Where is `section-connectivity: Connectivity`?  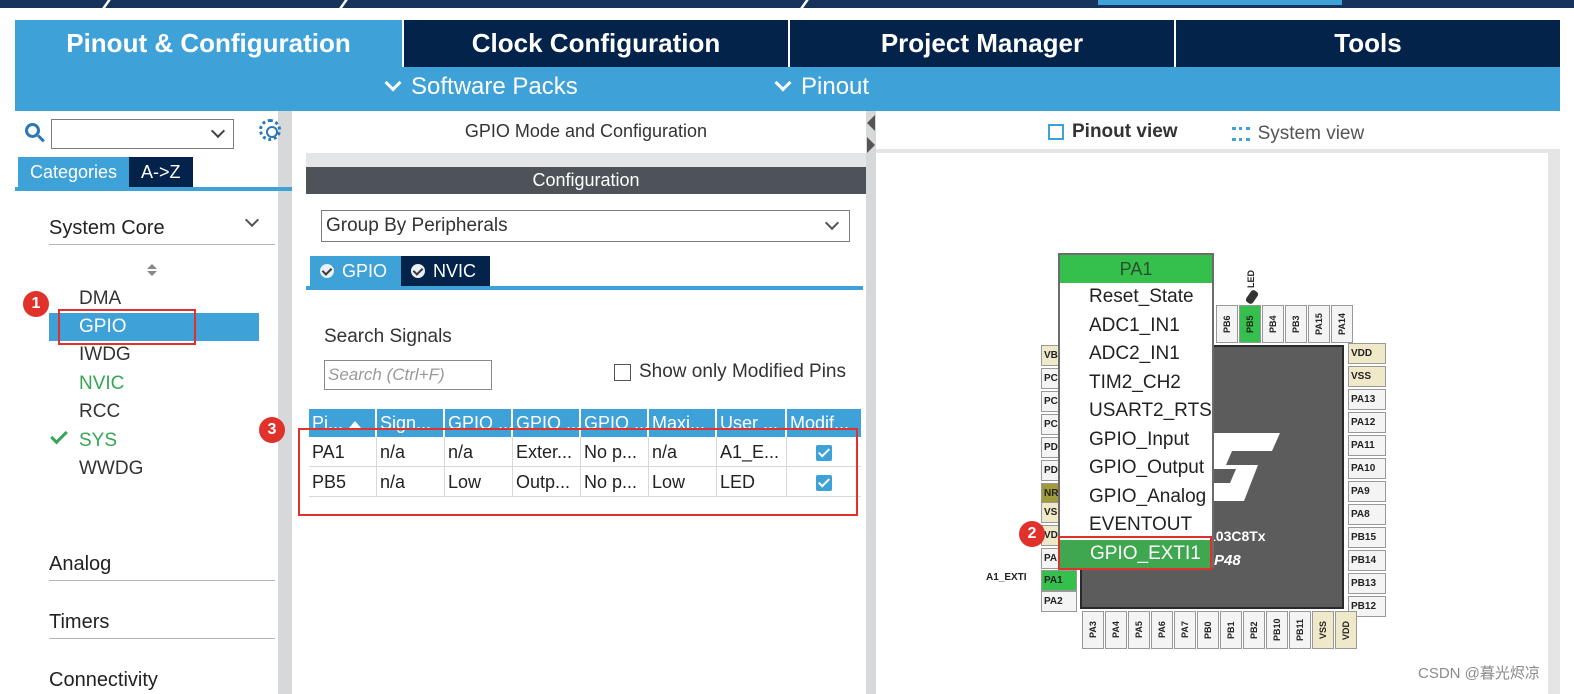
section-connectivity: Connectivity is located at coordinates (493, 677).